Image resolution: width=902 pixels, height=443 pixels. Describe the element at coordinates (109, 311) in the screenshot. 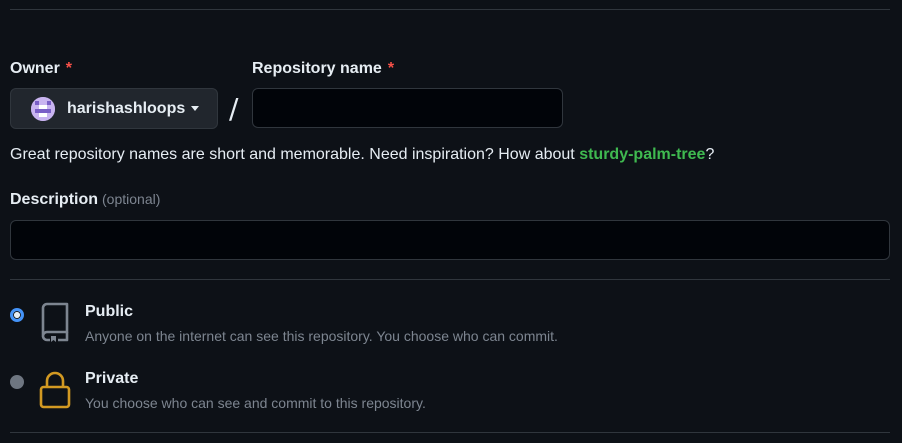

I see `public-option-title: Public` at that location.